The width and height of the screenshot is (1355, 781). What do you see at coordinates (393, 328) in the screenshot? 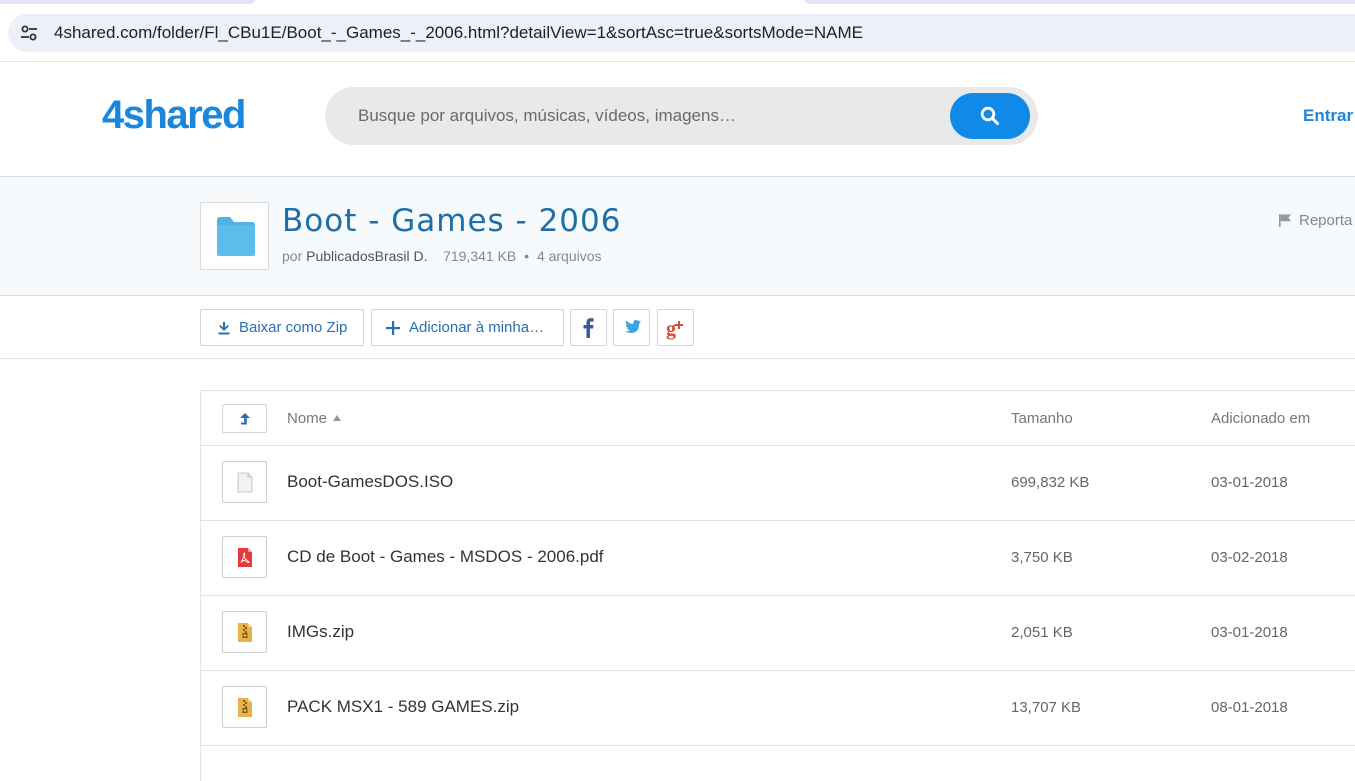
I see `plus-icon` at bounding box center [393, 328].